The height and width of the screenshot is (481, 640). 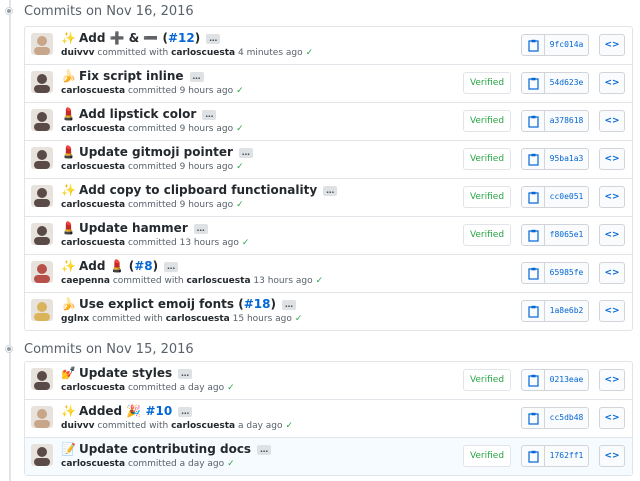 What do you see at coordinates (257, 304) in the screenshot?
I see `pull-request-link: #18` at bounding box center [257, 304].